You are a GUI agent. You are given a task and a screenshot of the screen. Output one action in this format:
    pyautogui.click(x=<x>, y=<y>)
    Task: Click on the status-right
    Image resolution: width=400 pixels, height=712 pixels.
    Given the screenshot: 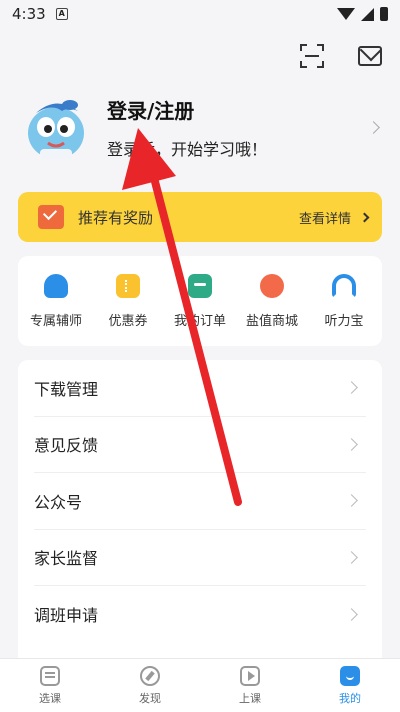 What is the action you would take?
    pyautogui.click(x=362, y=14)
    